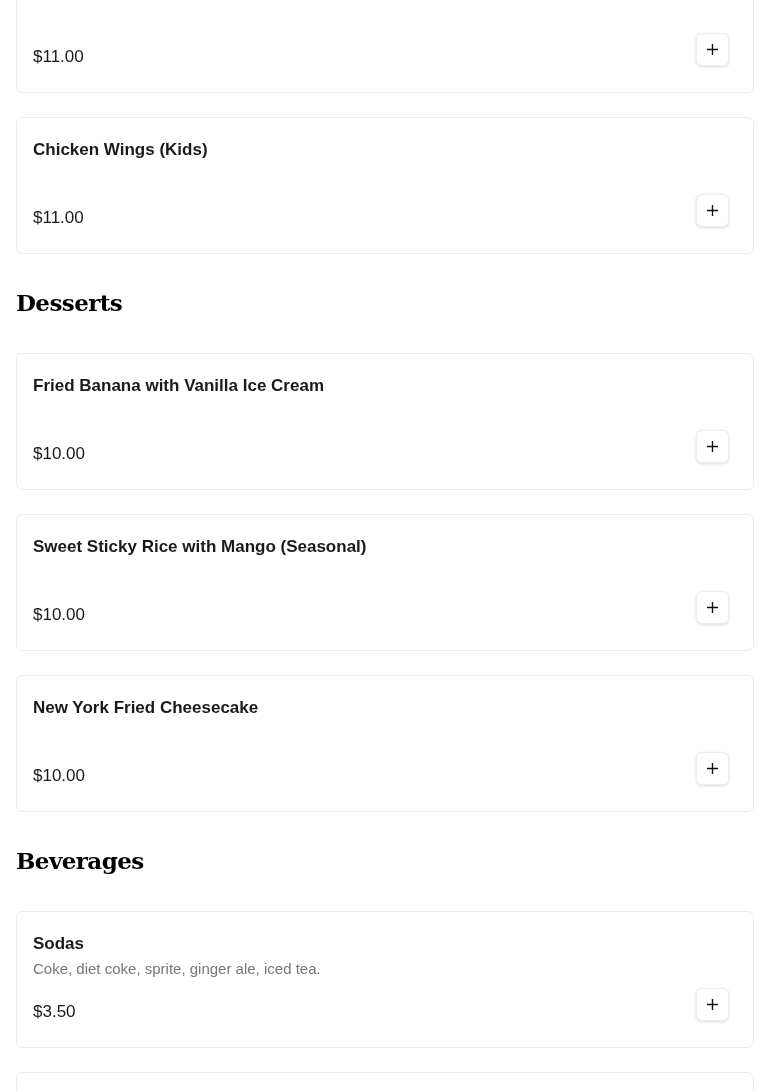  I want to click on item-name: New York Fried Cheesecake, so click(146, 708).